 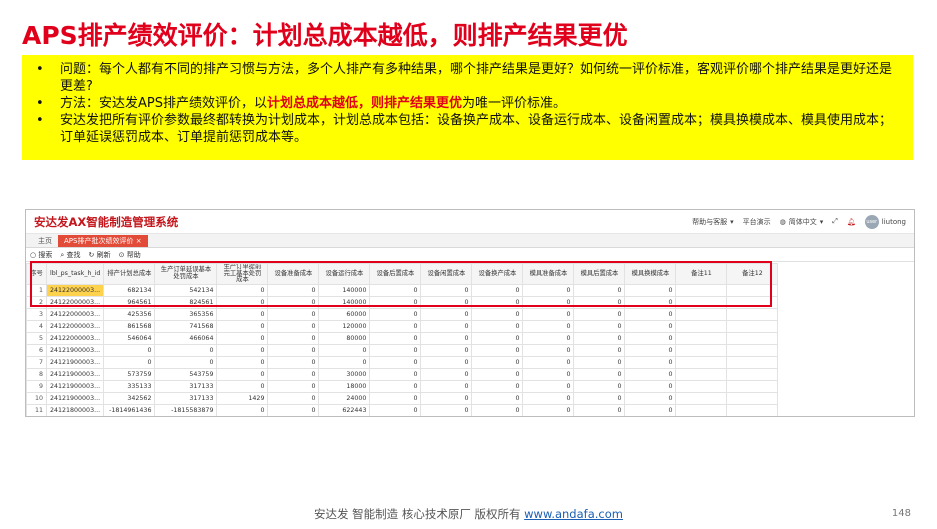 What do you see at coordinates (242, 274) in the screenshot?
I see `col-header: 生产订单提前完工基本处罚成本` at bounding box center [242, 274].